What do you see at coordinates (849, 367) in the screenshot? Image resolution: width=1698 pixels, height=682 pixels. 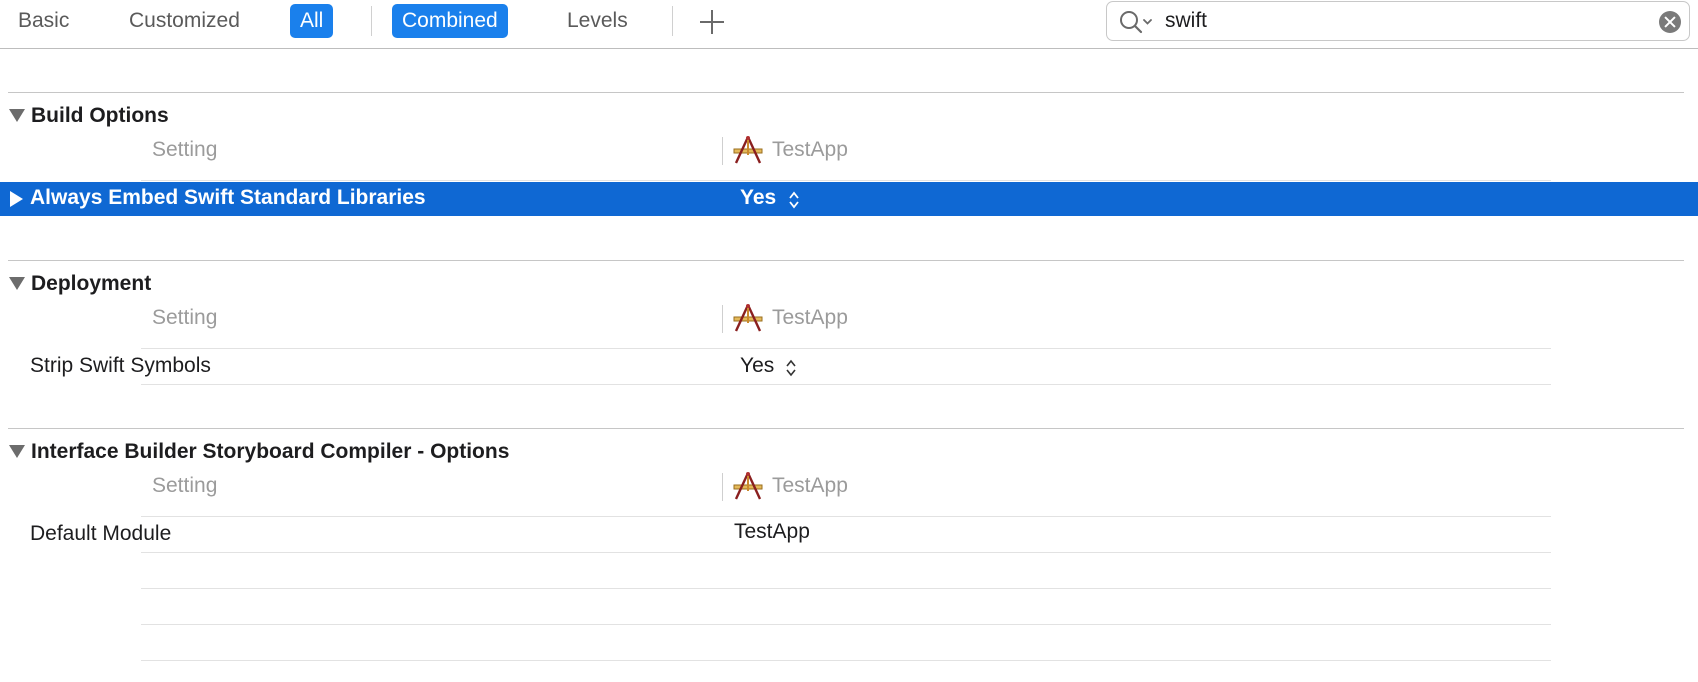 I see `setting-row-strip-swift-symbols: Strip Swift Symbols Yes` at bounding box center [849, 367].